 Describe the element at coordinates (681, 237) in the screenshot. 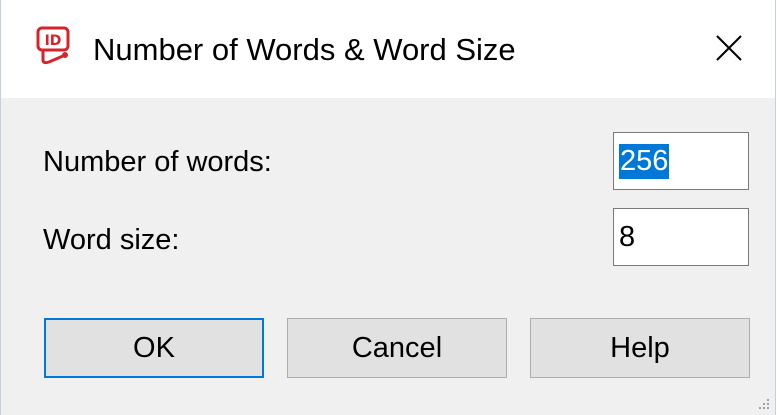

I see `word-size-input: 8` at that location.